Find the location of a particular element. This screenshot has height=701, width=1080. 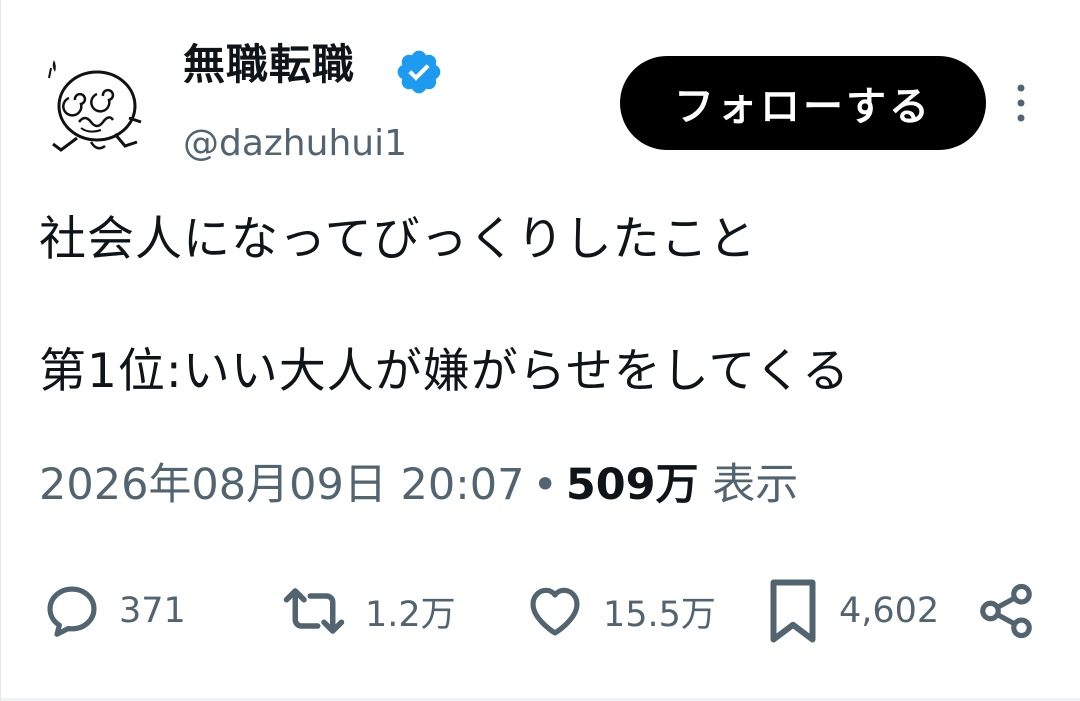

avatar is located at coordinates (103, 112).